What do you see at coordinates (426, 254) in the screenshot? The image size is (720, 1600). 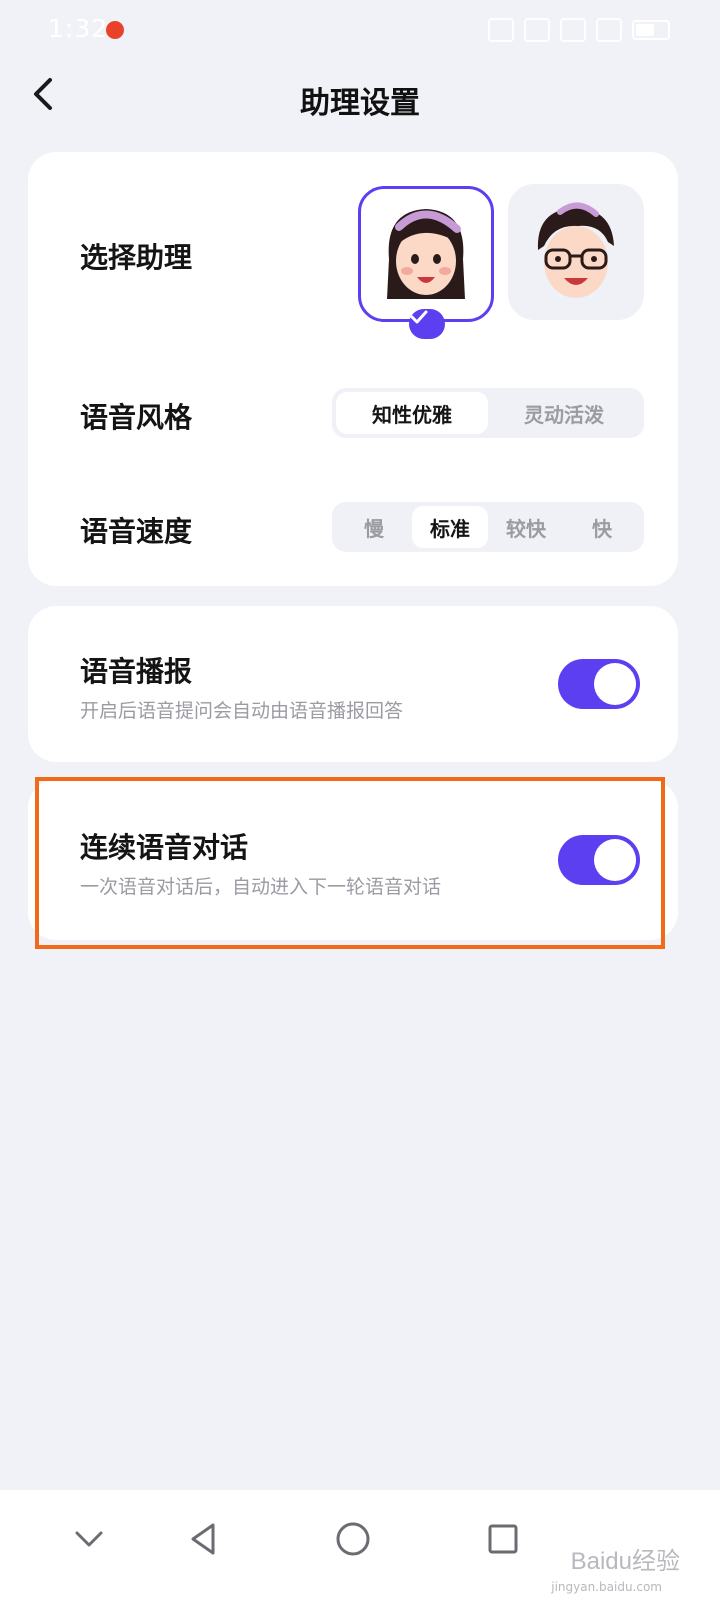 I see `female-avatar-icon` at bounding box center [426, 254].